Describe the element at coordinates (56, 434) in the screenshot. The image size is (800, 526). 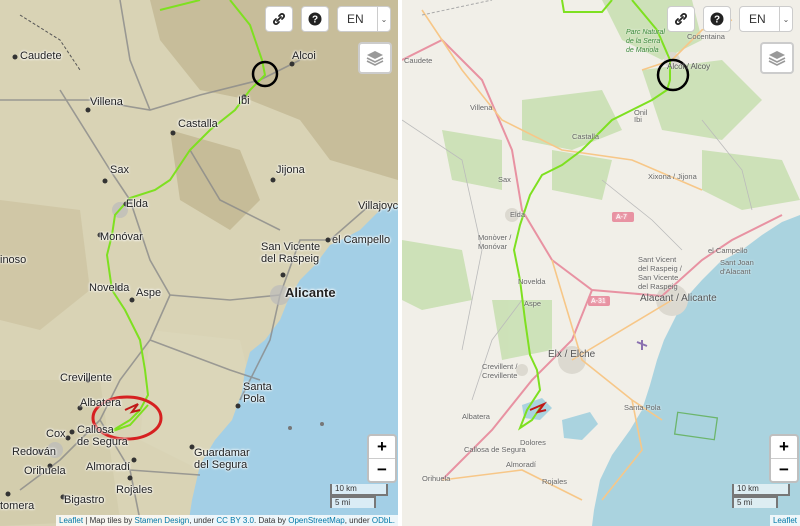
I see `label-cox: Cox` at that location.